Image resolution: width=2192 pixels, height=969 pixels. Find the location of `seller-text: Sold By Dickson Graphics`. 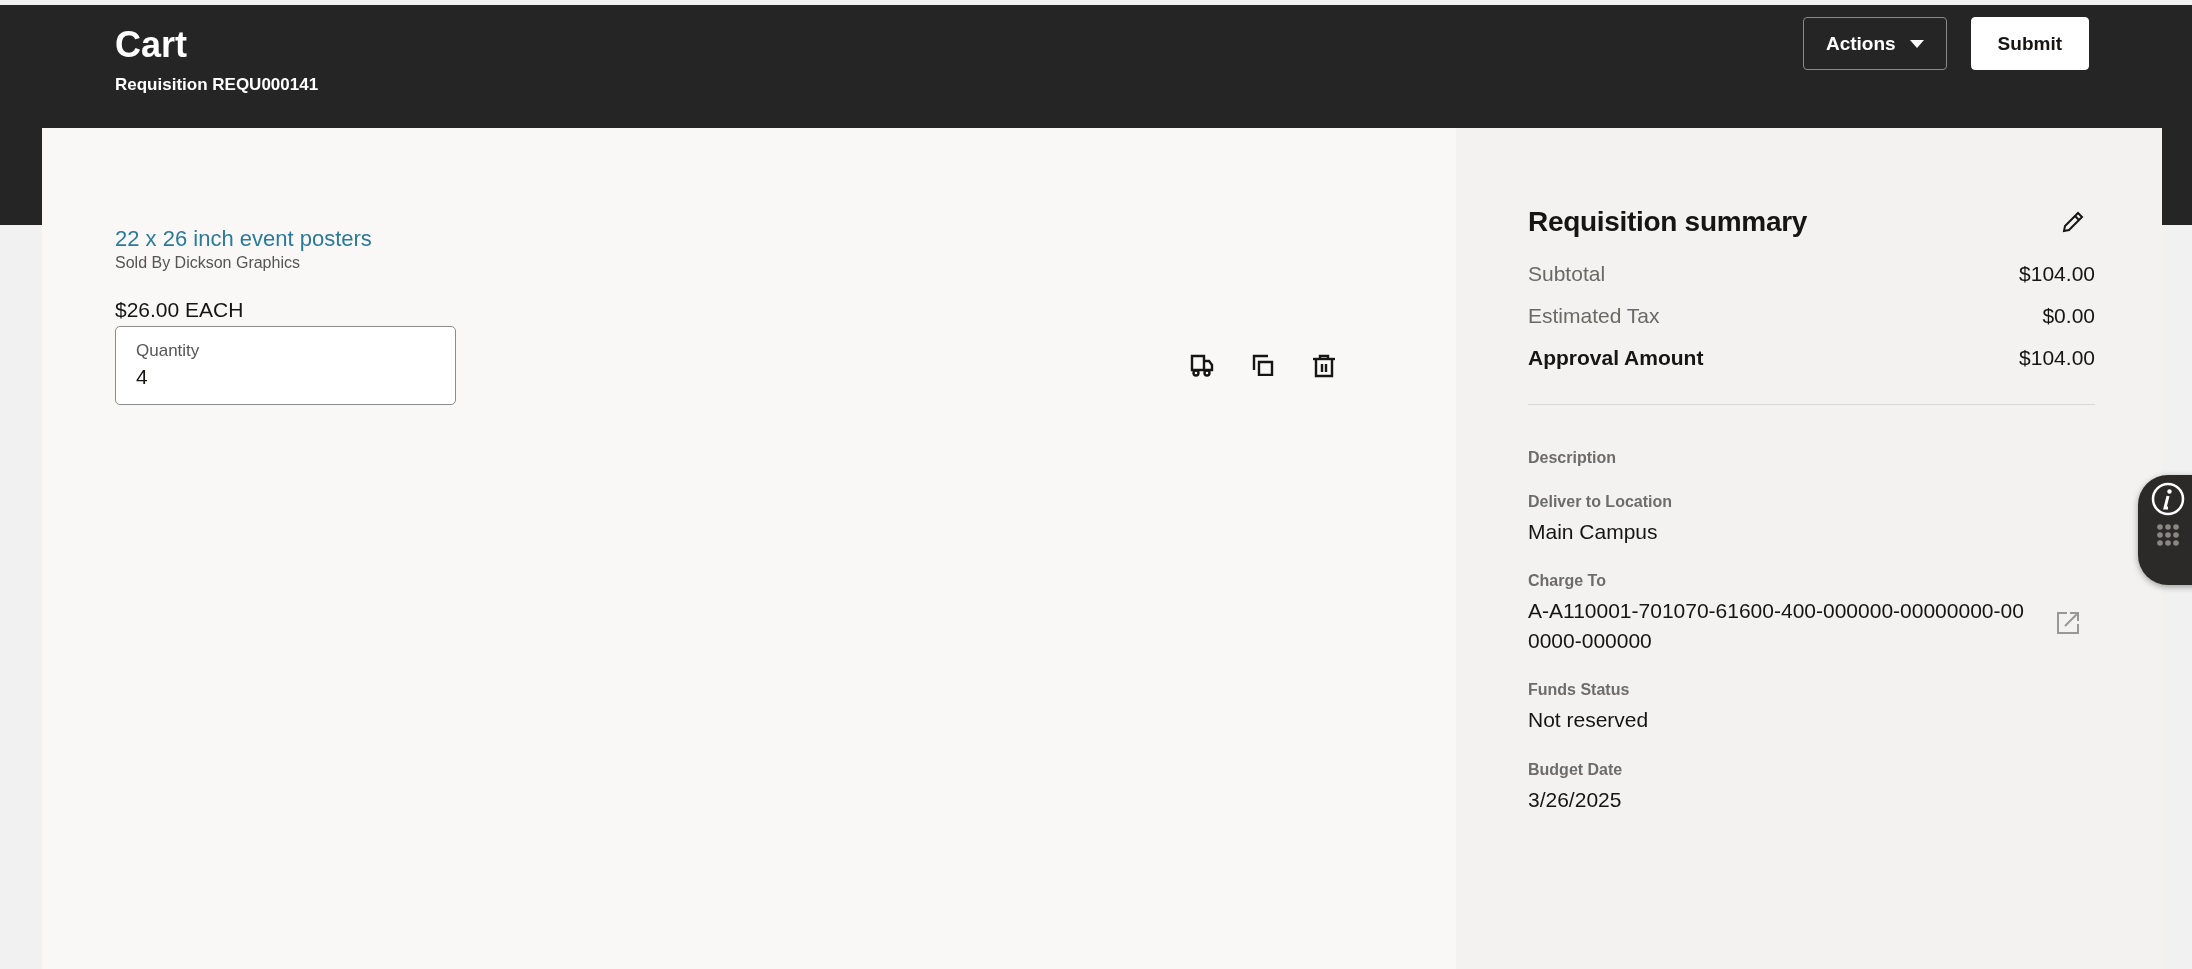

seller-text: Sold By Dickson Graphics is located at coordinates (208, 263).